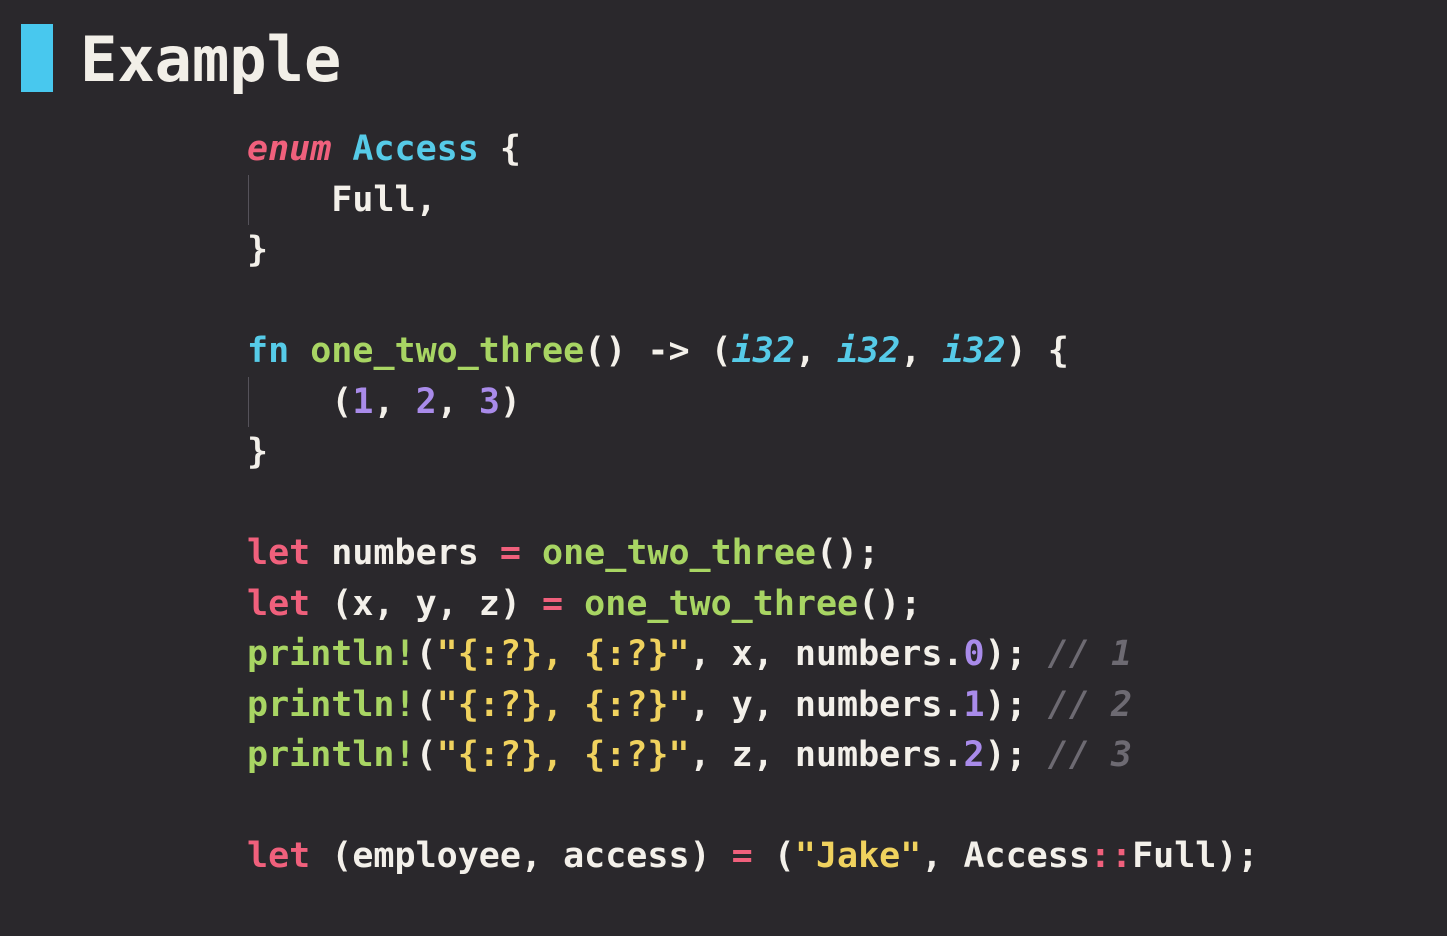  I want to click on identifier-token: (employee, access), so click(521, 856).